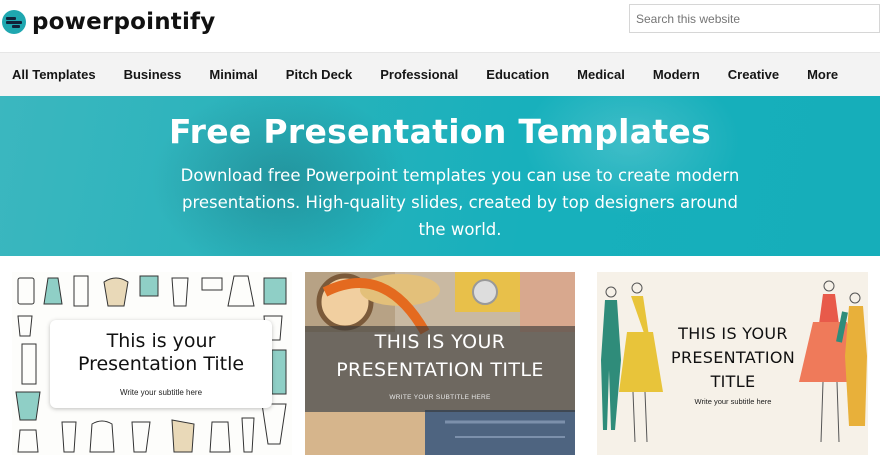 The height and width of the screenshot is (455, 880). I want to click on slide-title-line-3: TITLE, so click(733, 381).